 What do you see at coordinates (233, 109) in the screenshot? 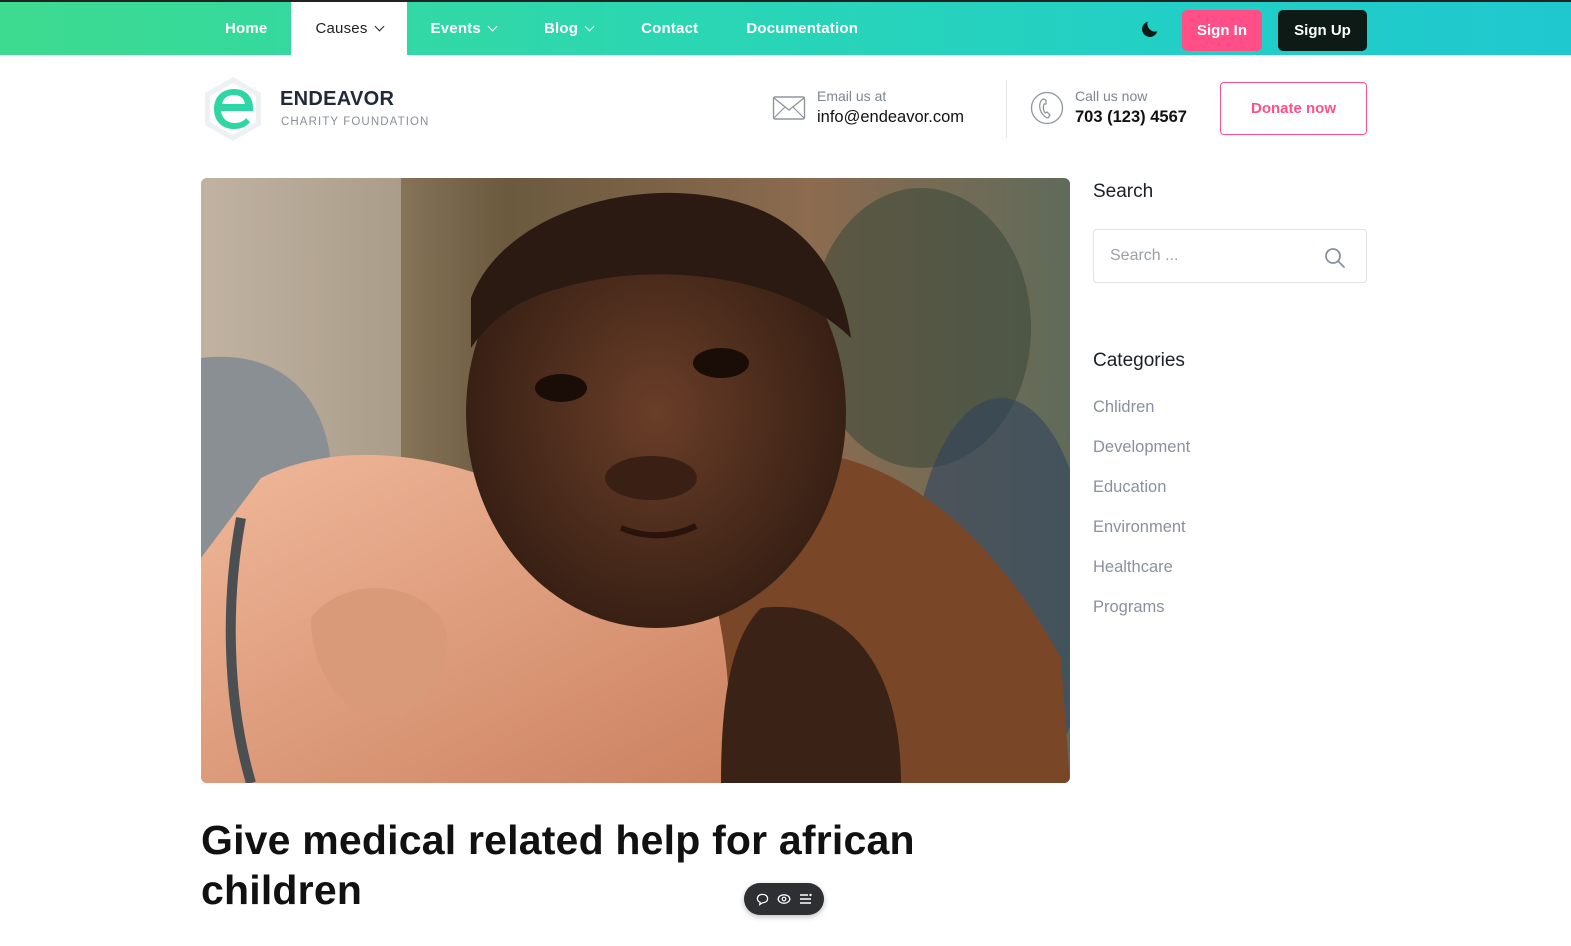
I see `endeavor-logo` at bounding box center [233, 109].